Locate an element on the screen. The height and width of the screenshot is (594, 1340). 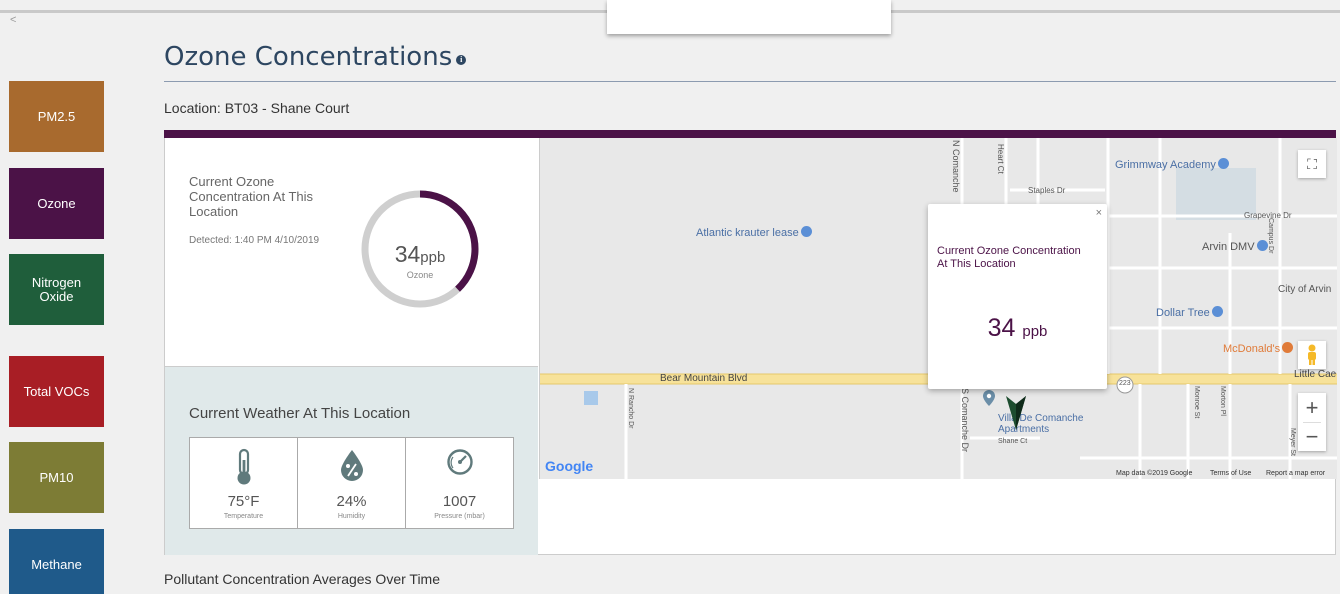
government-icon is located at coordinates (1262, 245).